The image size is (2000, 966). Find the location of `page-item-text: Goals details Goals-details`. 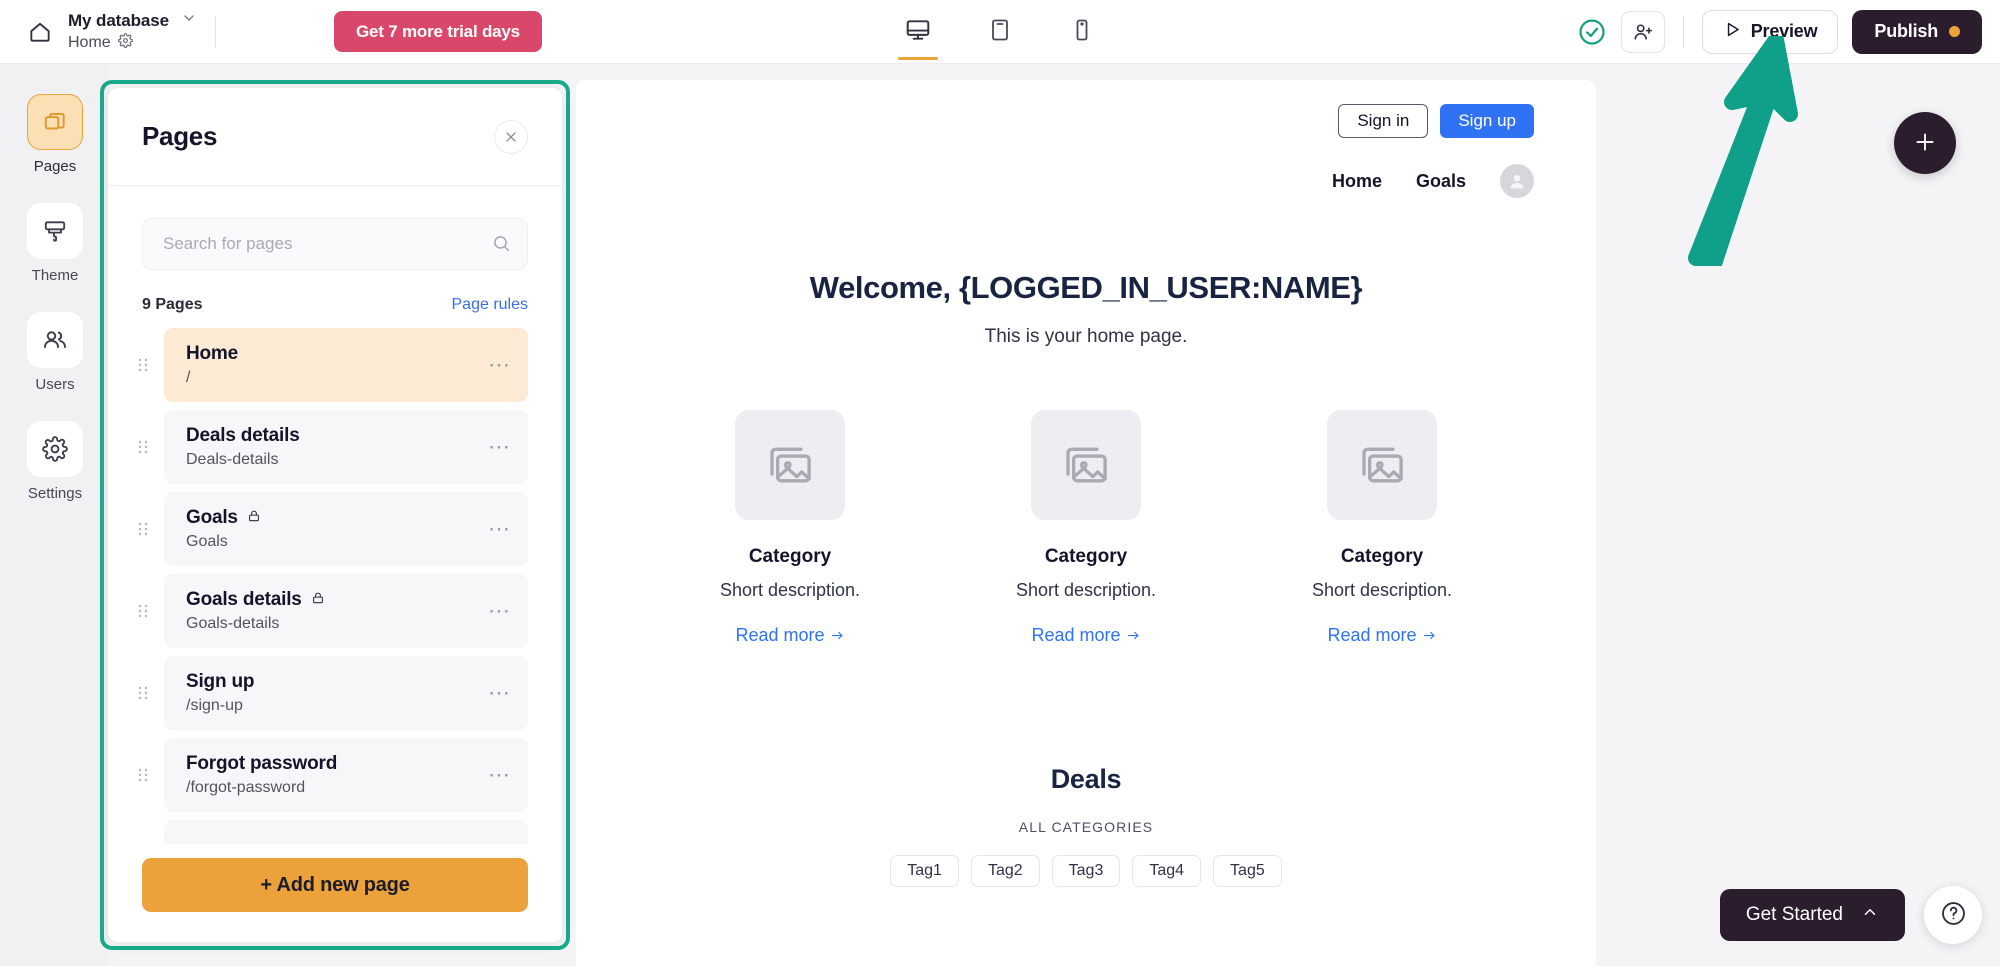

page-item-text: Goals details Goals-details is located at coordinates (255, 611).